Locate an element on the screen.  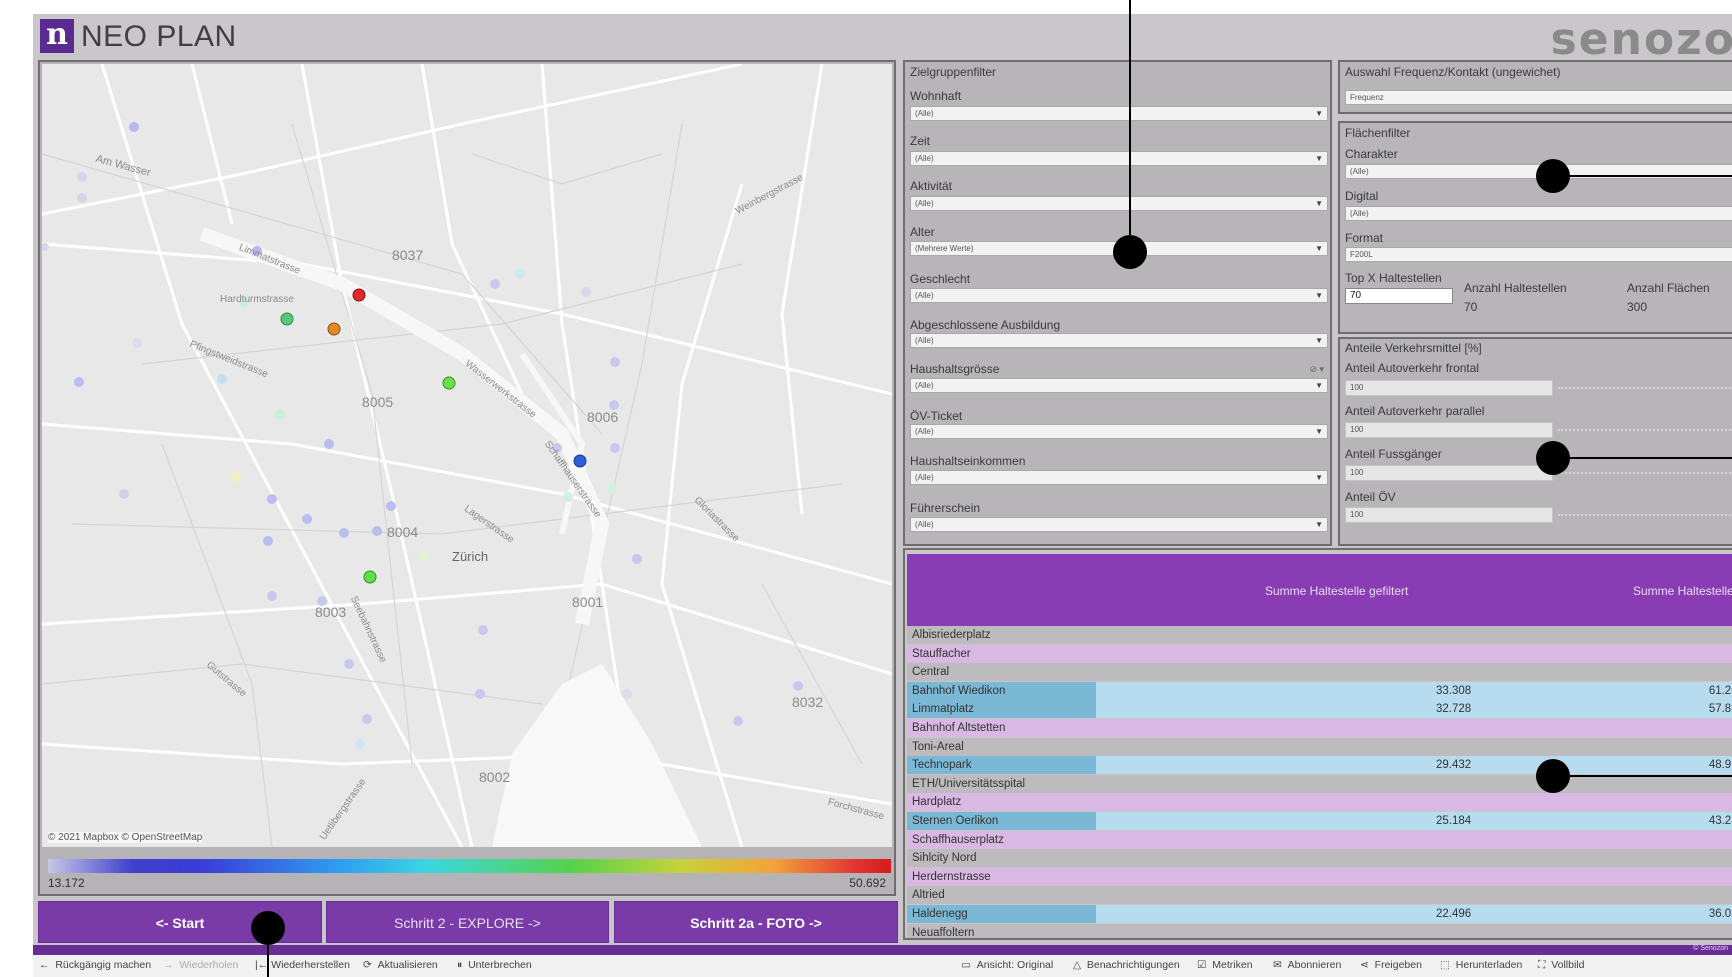
table-row: Herdernstrasse is located at coordinates (1319, 876).